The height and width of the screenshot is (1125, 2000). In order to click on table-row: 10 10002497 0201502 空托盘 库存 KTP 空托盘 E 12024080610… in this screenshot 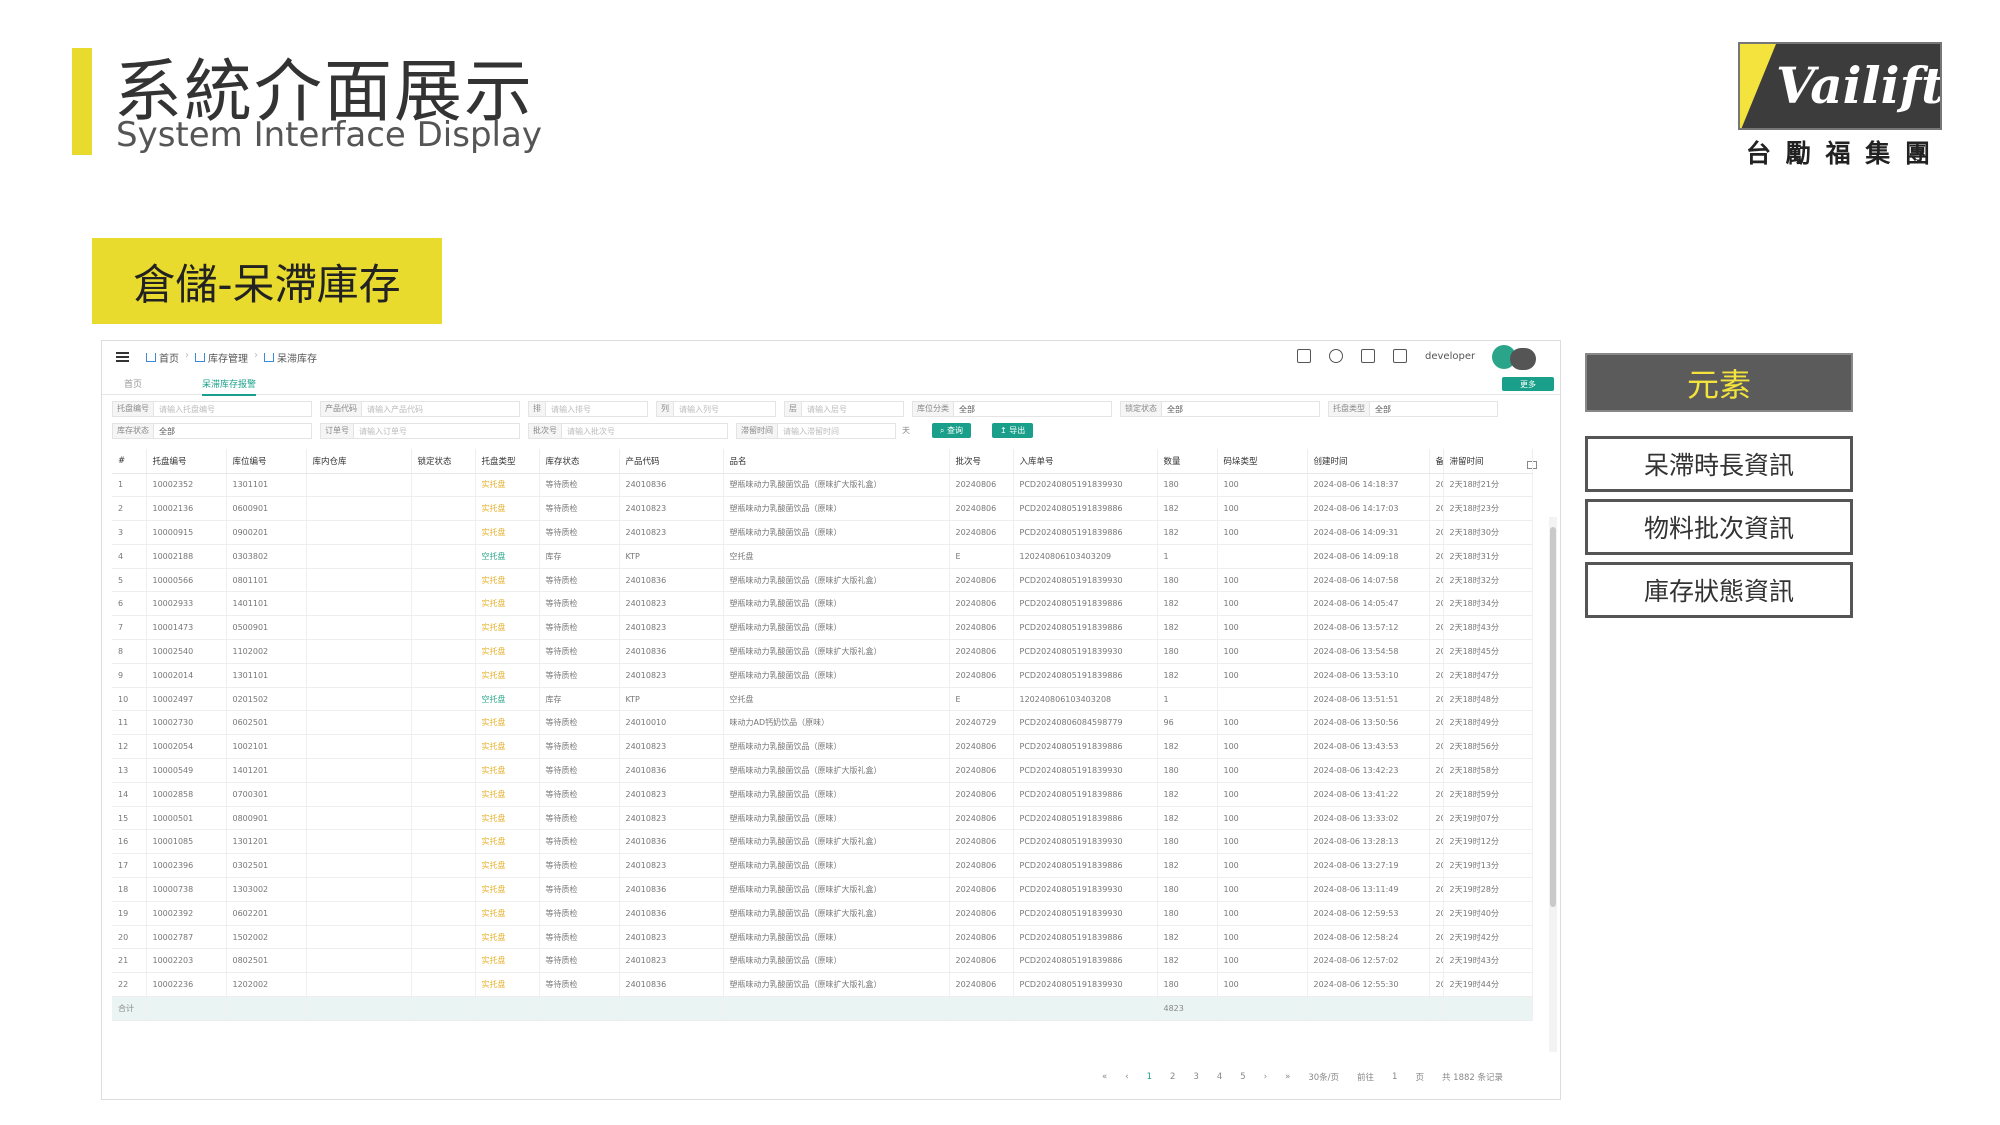, I will do `click(822, 699)`.